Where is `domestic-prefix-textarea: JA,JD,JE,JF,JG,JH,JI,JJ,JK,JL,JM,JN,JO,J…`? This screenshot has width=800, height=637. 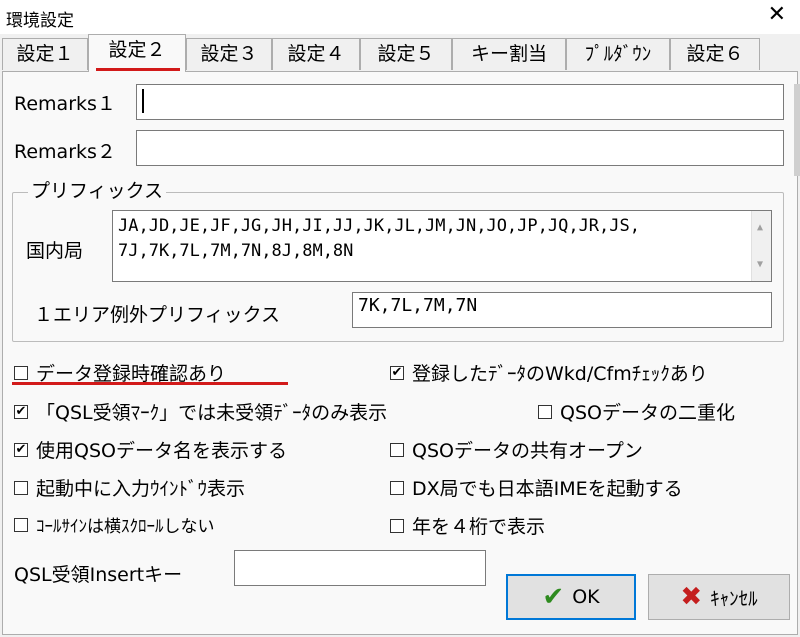 domestic-prefix-textarea: JA,JD,JE,JF,JG,JH,JI,JJ,JK,JL,JM,JN,JO,J… is located at coordinates (442, 246).